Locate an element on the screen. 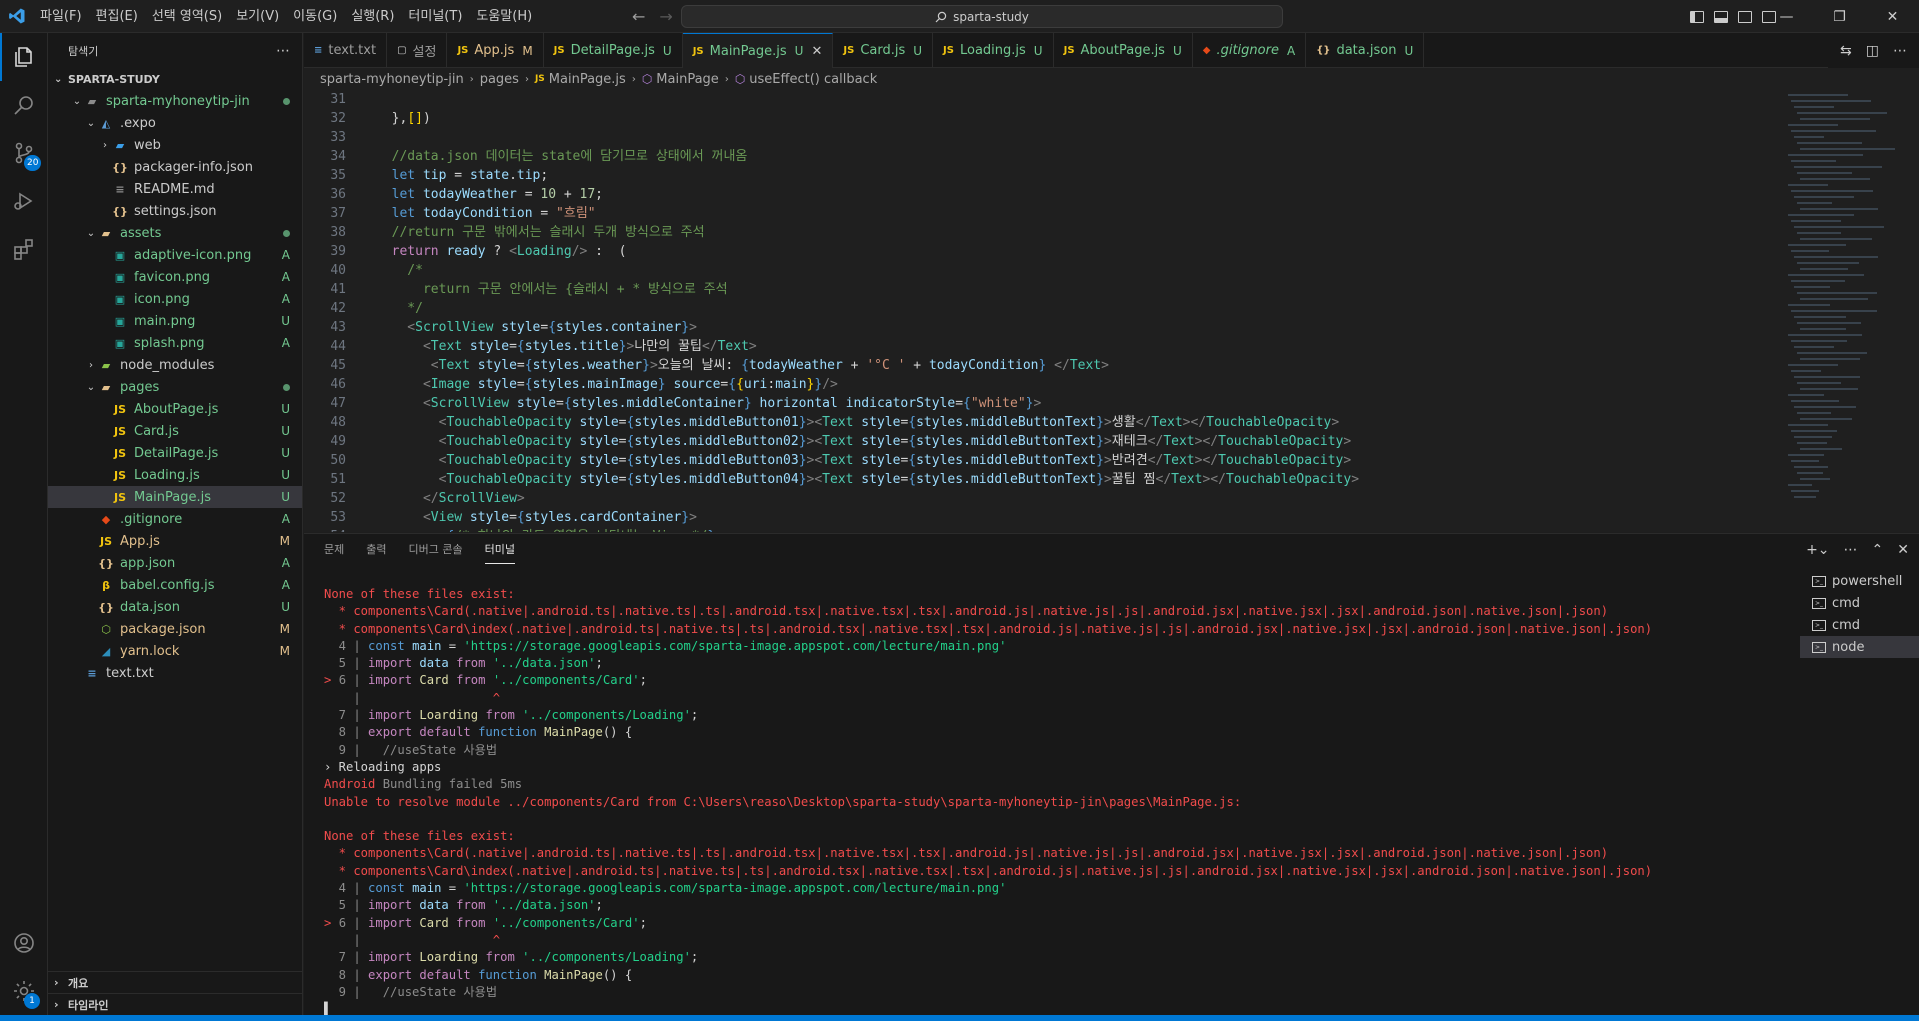 The width and height of the screenshot is (1919, 1021). menu-item: 터미널(T) is located at coordinates (435, 16).